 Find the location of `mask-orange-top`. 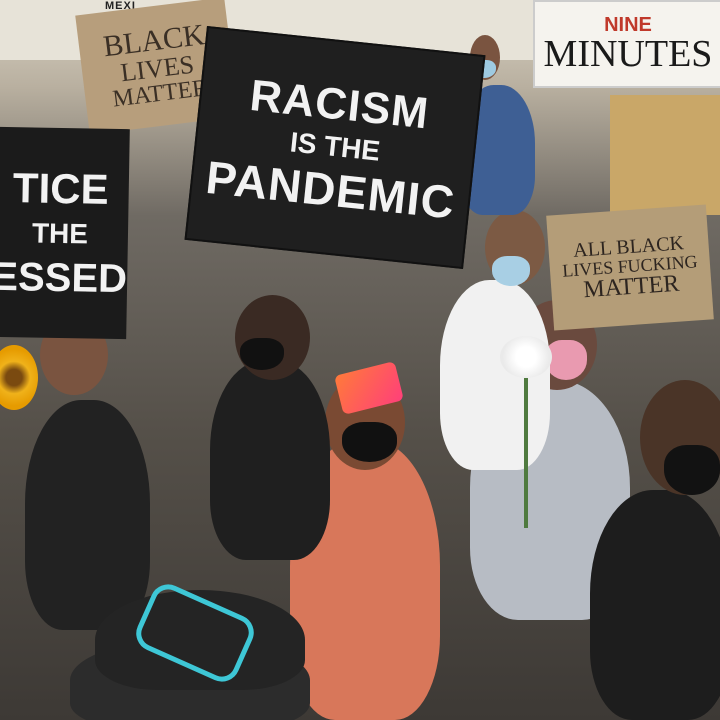

mask-orange-top is located at coordinates (369, 442).